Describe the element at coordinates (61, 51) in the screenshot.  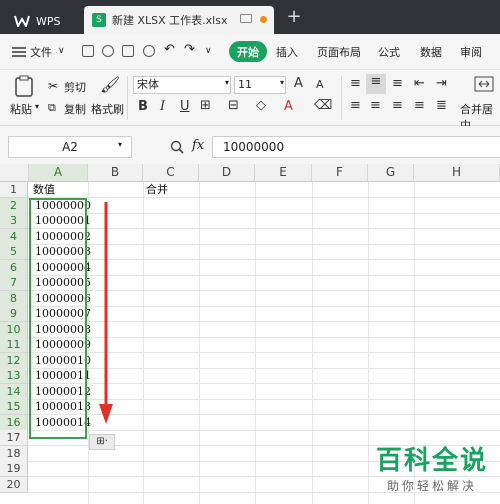
I see `chevron-down-icon: ∨` at that location.